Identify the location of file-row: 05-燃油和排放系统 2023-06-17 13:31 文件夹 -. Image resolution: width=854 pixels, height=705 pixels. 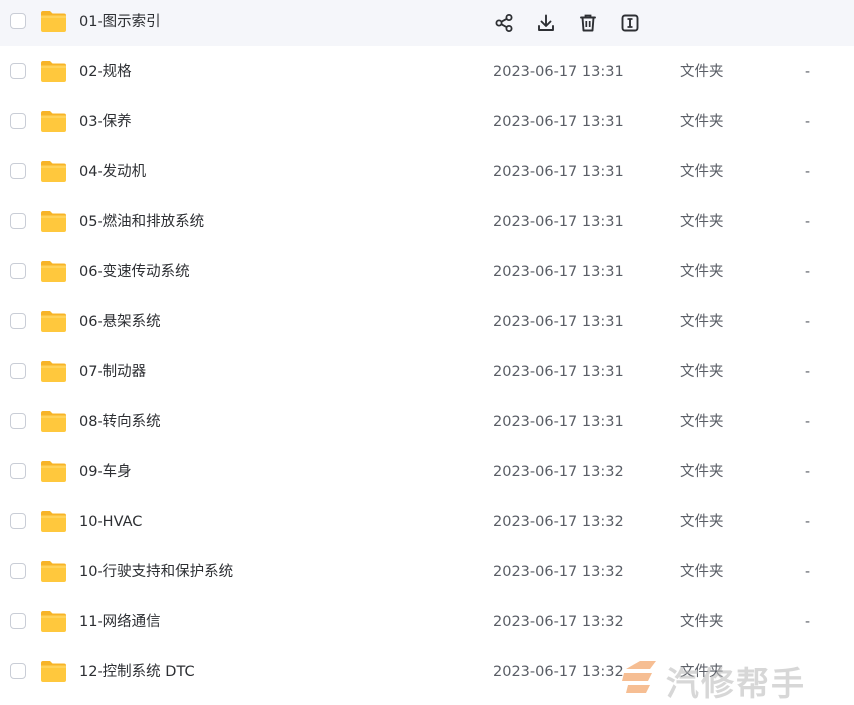
(427, 225).